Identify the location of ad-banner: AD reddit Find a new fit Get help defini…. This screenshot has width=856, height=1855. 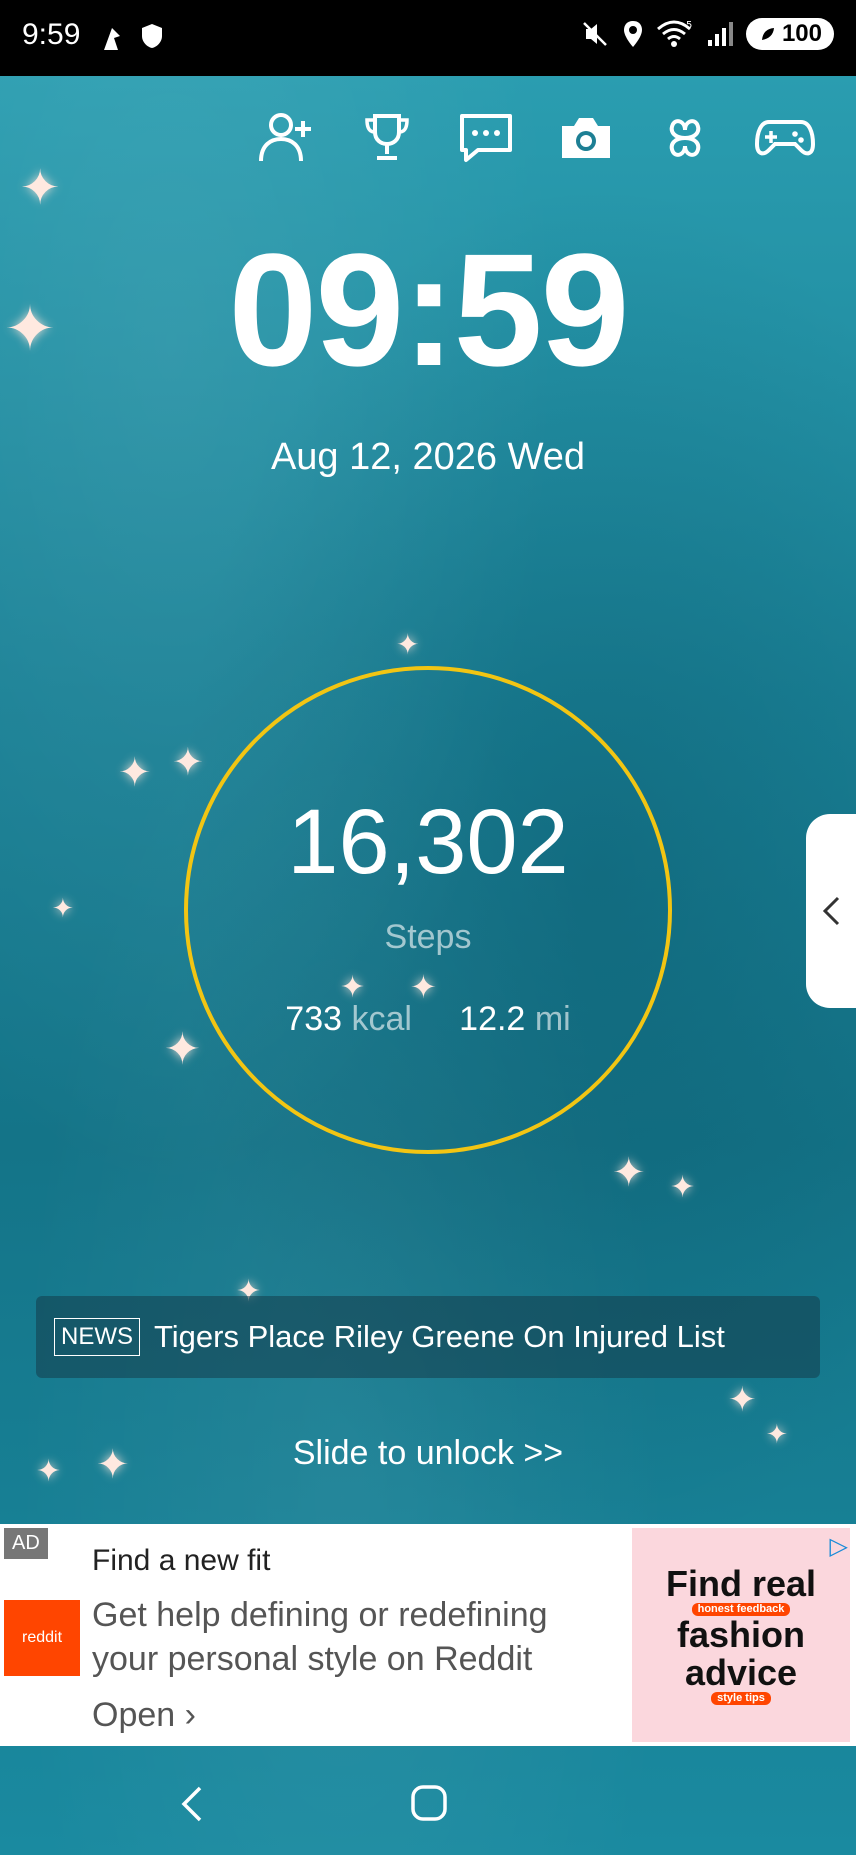
(428, 1635).